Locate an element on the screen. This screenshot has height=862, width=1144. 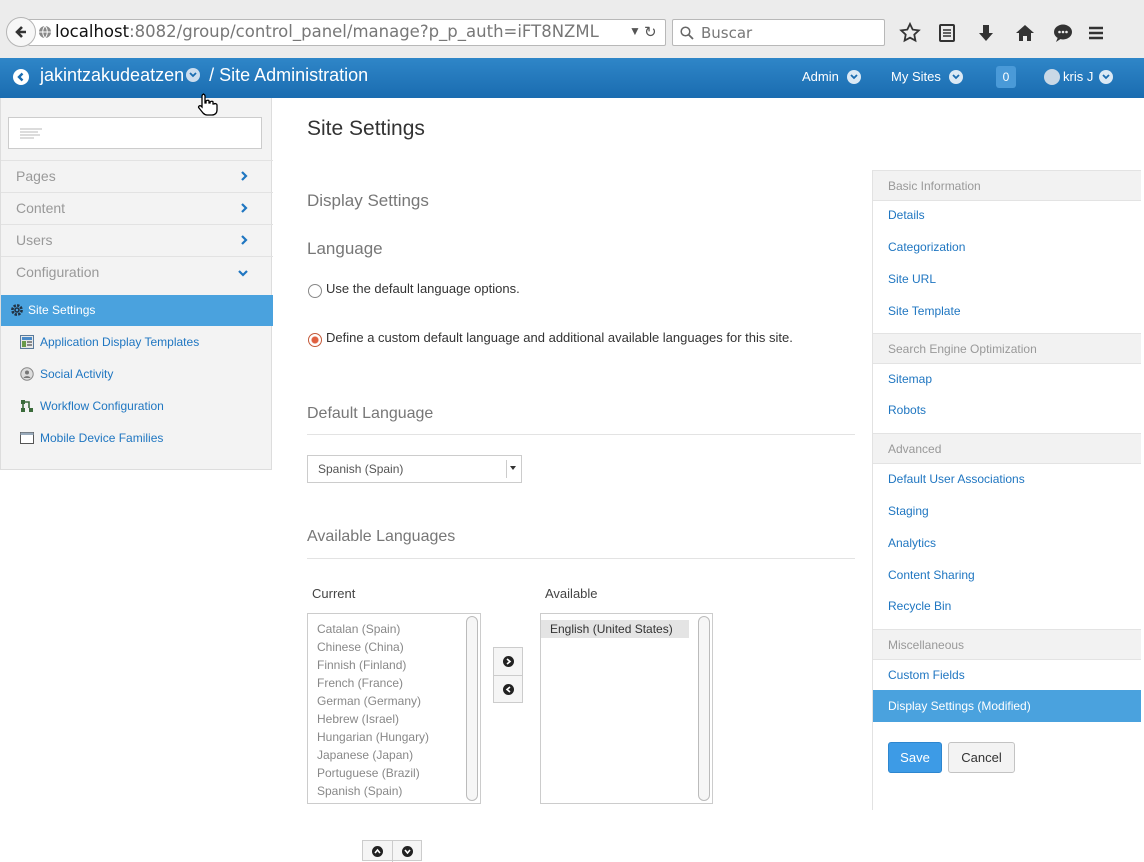
list-item: Finnish (Finland) is located at coordinates (394, 665).